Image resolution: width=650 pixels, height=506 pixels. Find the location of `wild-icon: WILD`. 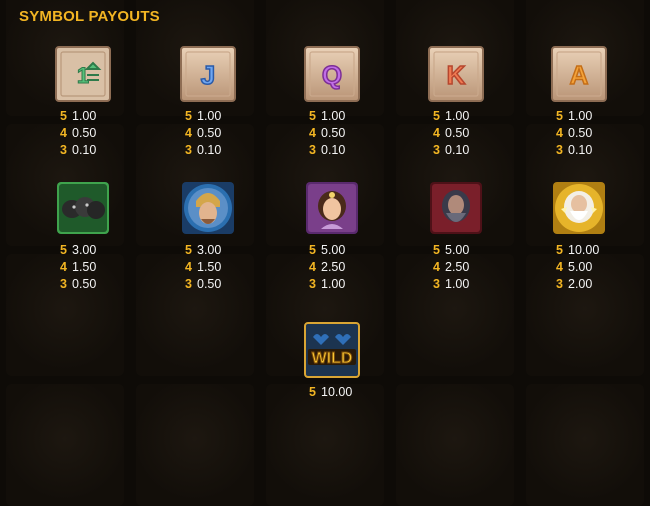

wild-icon: WILD is located at coordinates (332, 350).